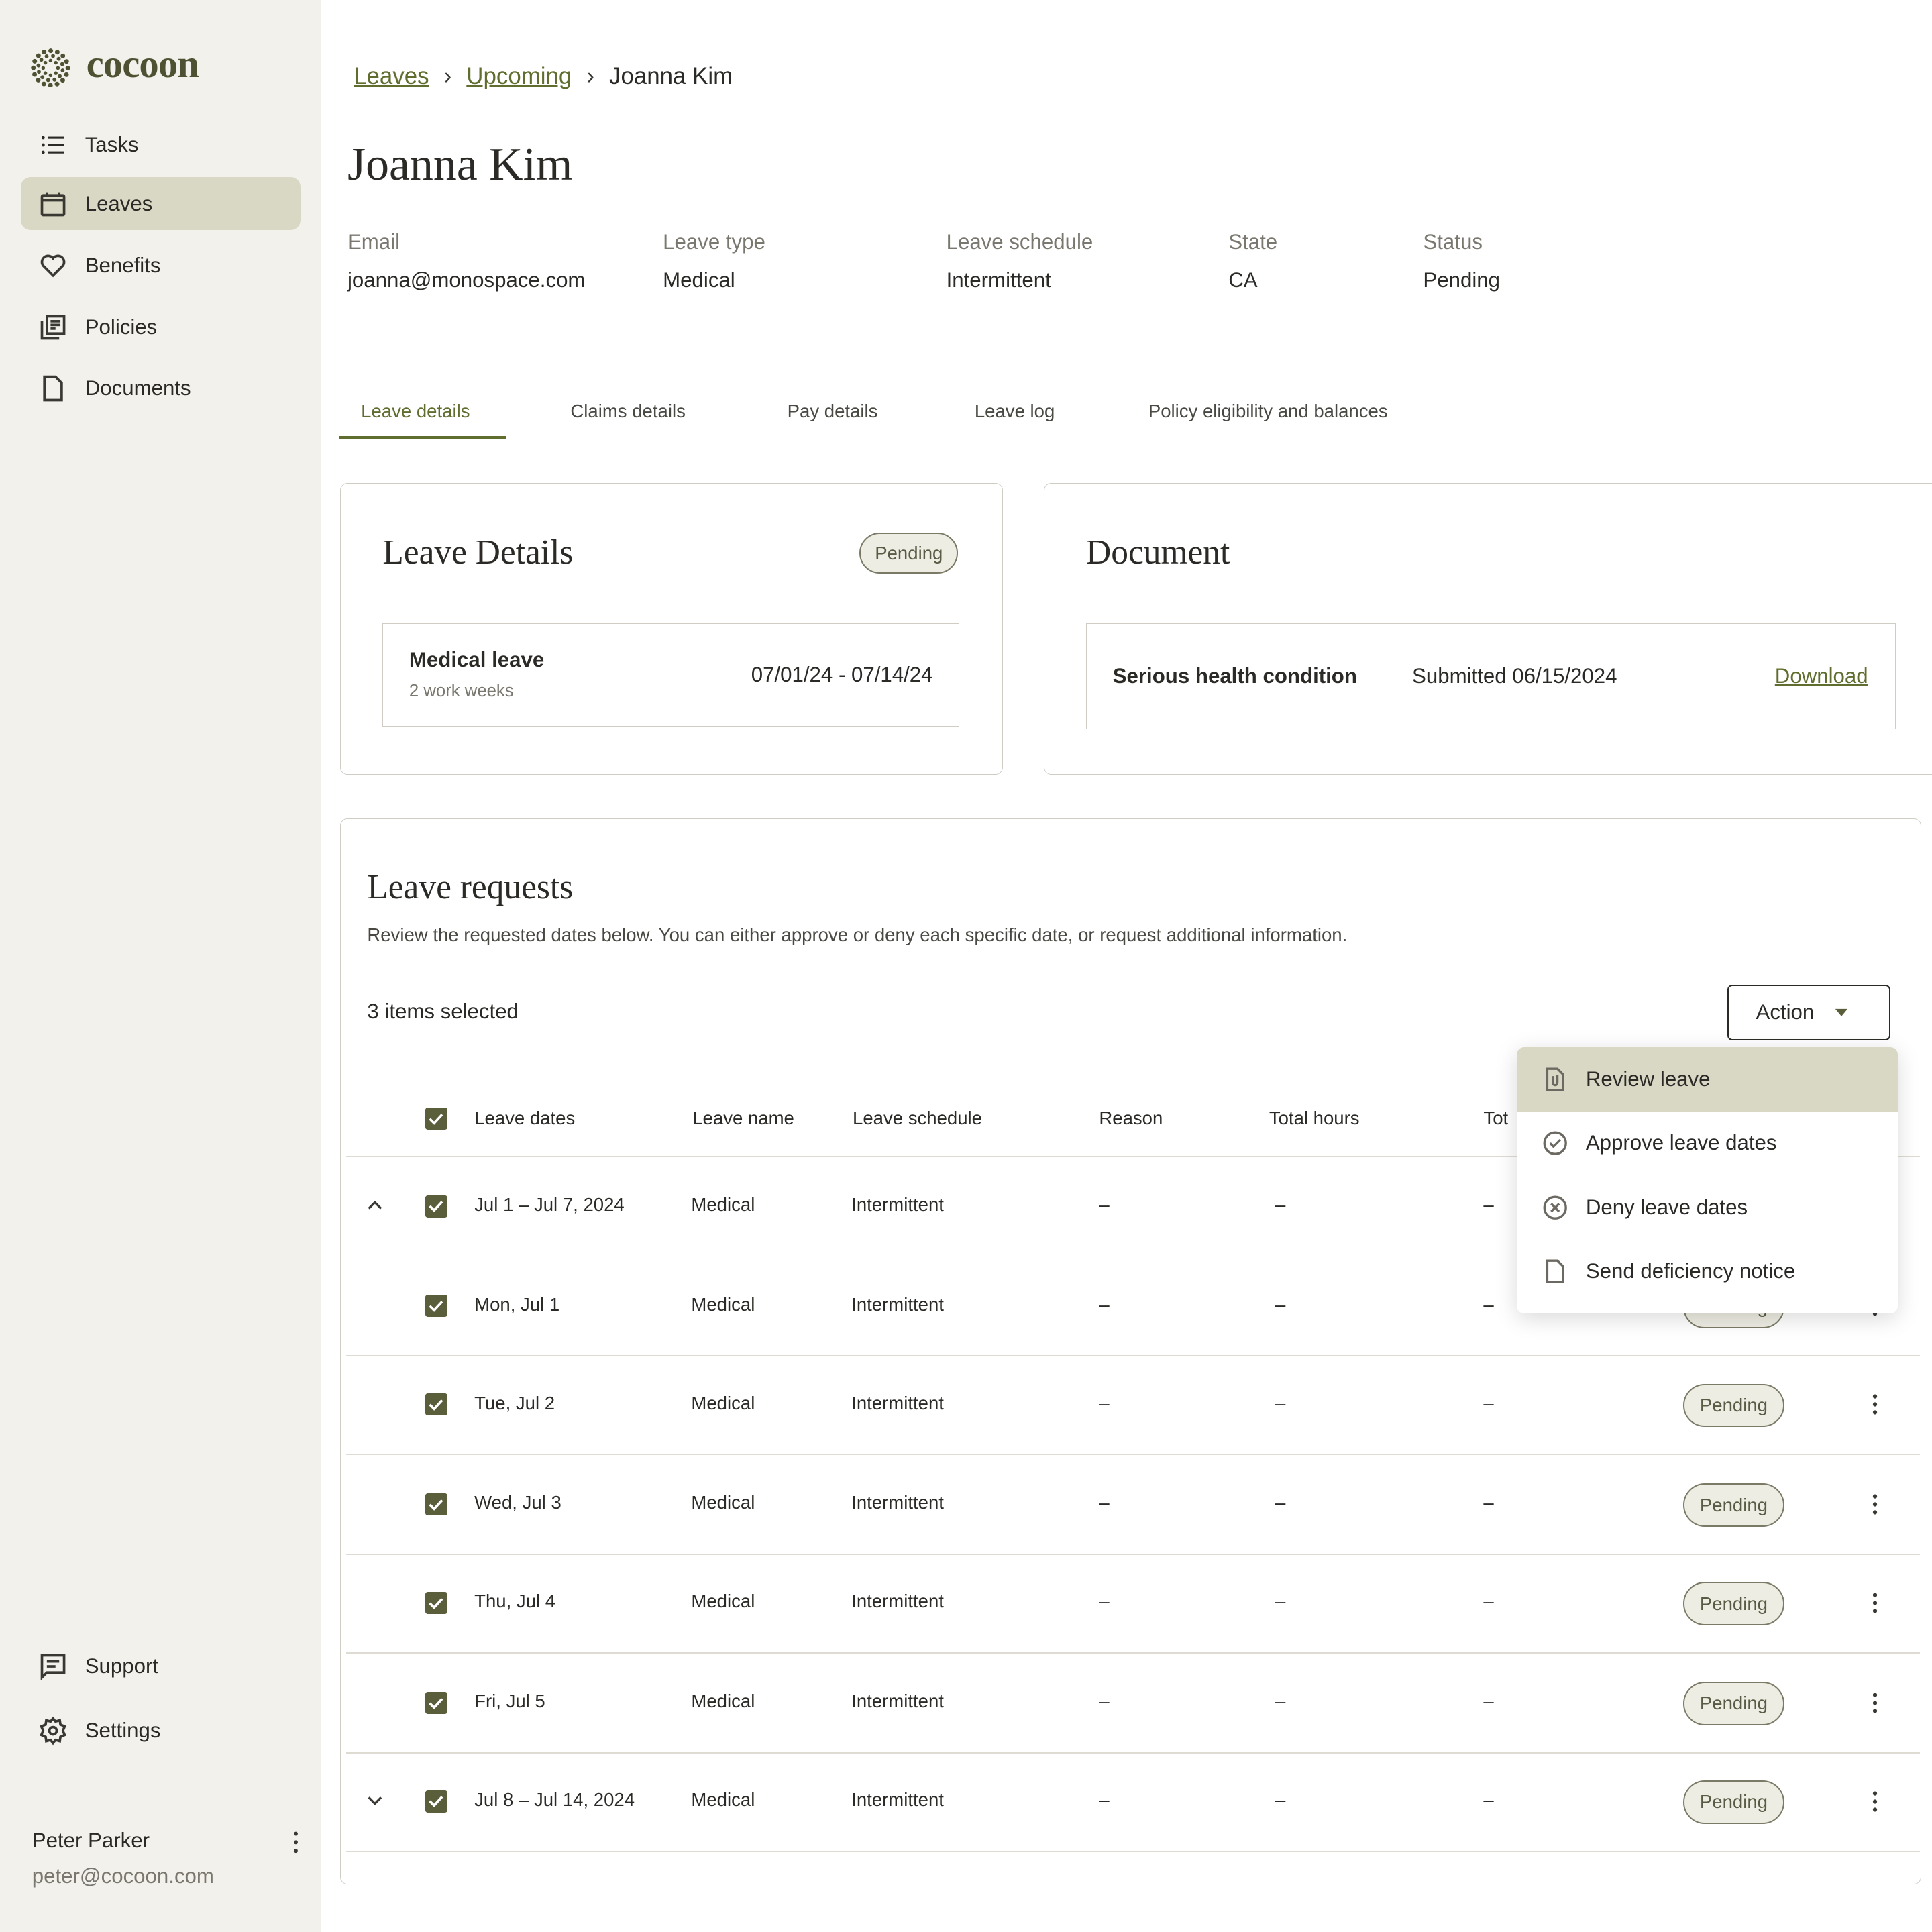 This screenshot has height=1932, width=1932. What do you see at coordinates (422, 437) in the screenshot?
I see `active-tab-indicator` at bounding box center [422, 437].